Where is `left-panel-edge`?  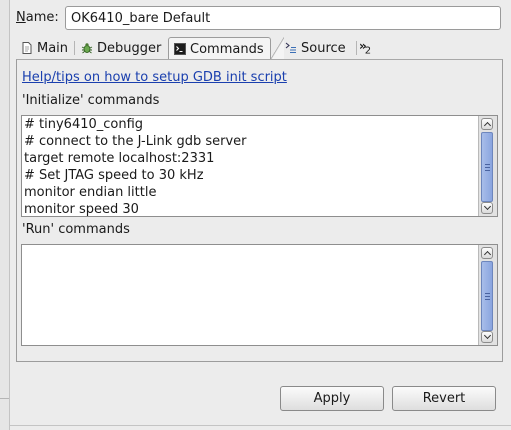 left-panel-edge is located at coordinates (5, 215).